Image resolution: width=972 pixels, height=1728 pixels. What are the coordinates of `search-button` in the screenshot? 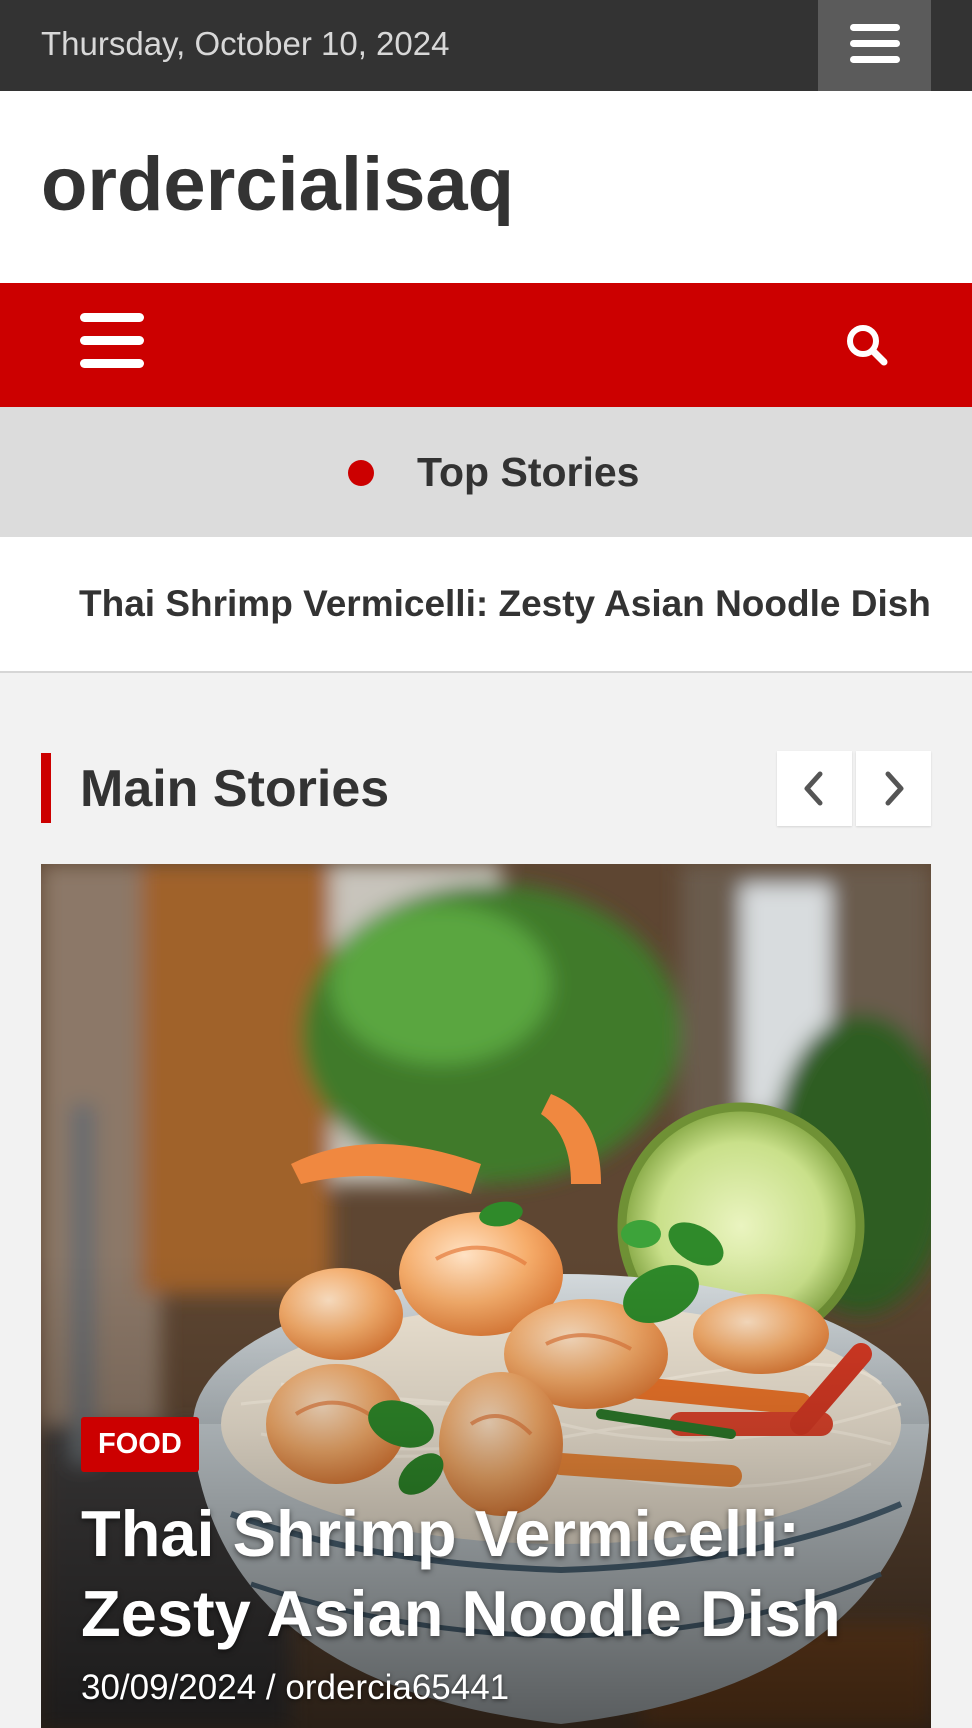 It's located at (868, 345).